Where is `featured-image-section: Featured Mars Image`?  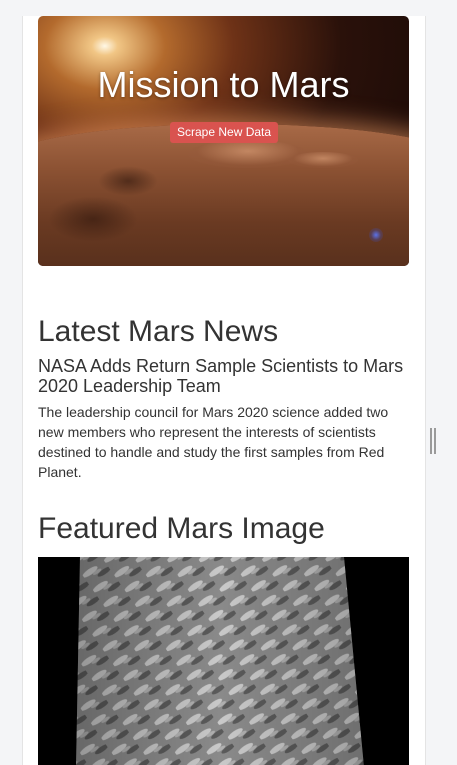
featured-image-section: Featured Mars Image is located at coordinates (224, 529).